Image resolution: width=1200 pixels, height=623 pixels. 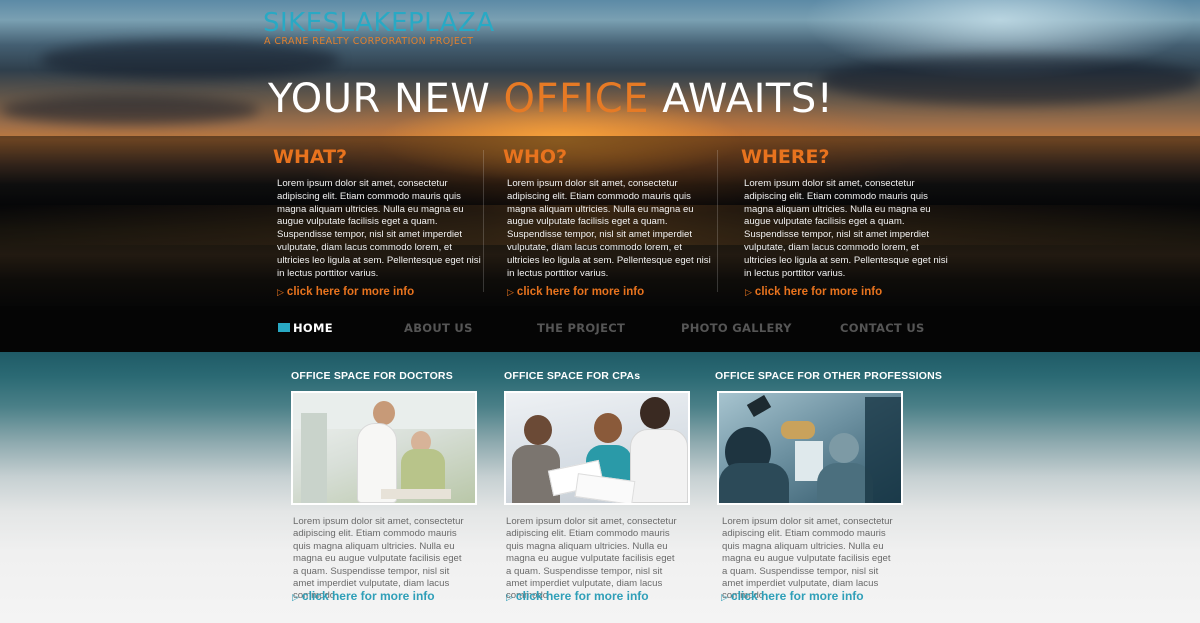 What do you see at coordinates (785, 157) in the screenshot?
I see `column-heading: WHERE?` at bounding box center [785, 157].